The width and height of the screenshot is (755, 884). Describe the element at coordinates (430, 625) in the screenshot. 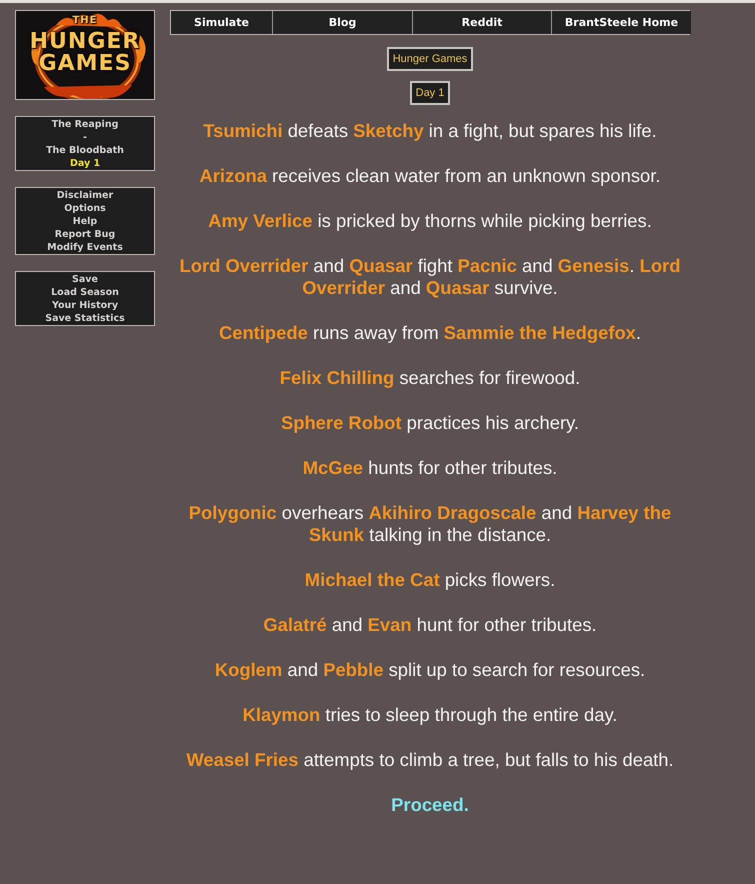

I see `event-text: Galatré and Evan hunt for other tributes.` at that location.